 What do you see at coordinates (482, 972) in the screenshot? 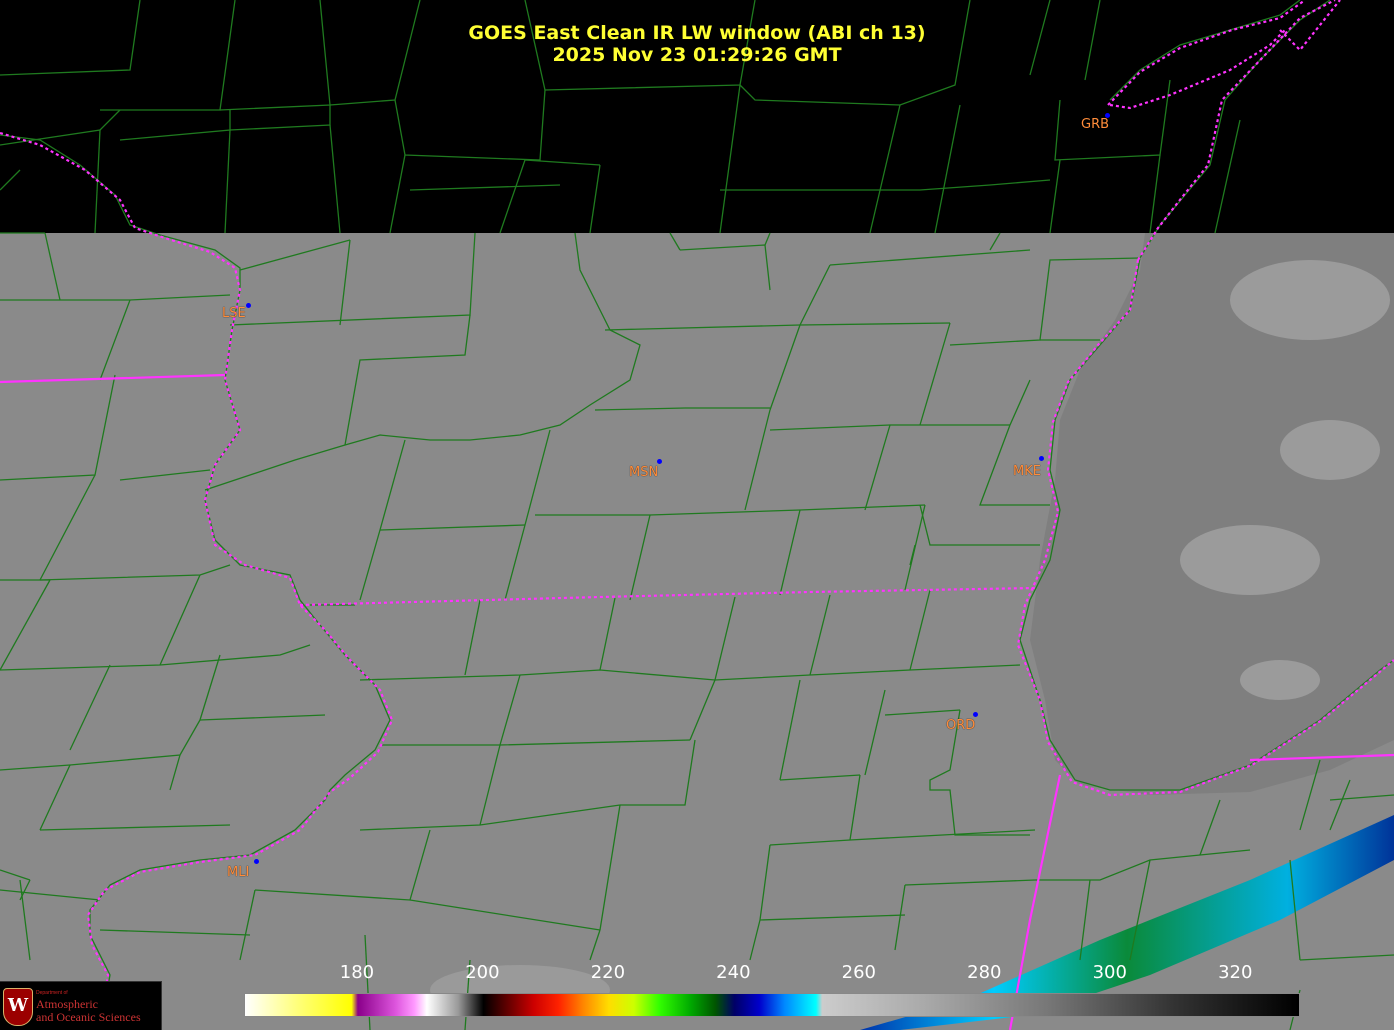
I see `colorbar-tick: 200` at bounding box center [482, 972].